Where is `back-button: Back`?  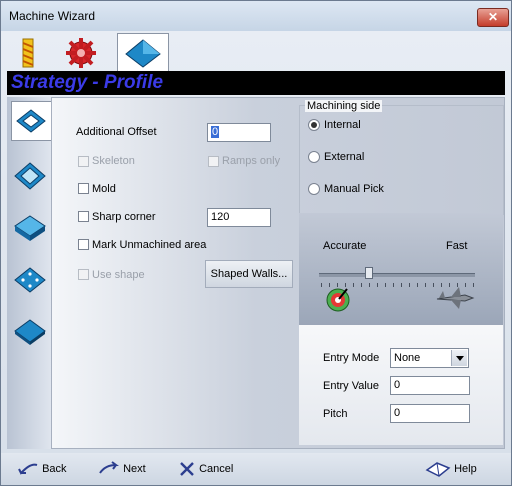 back-button: Back is located at coordinates (42, 469).